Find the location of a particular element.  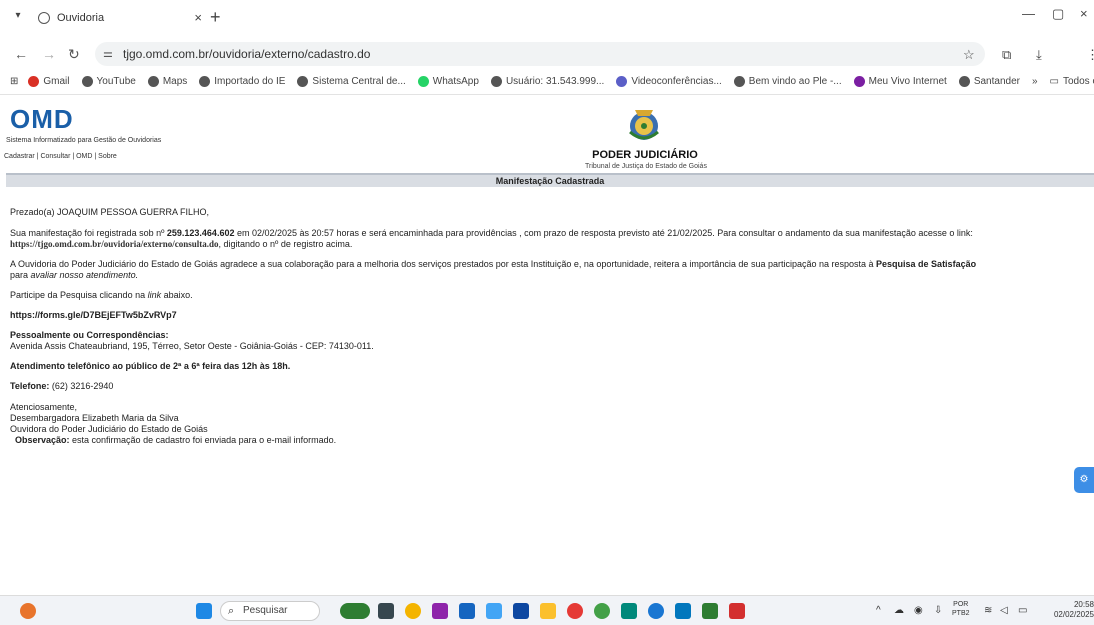

court-emblem-icon is located at coordinates (644, 125).